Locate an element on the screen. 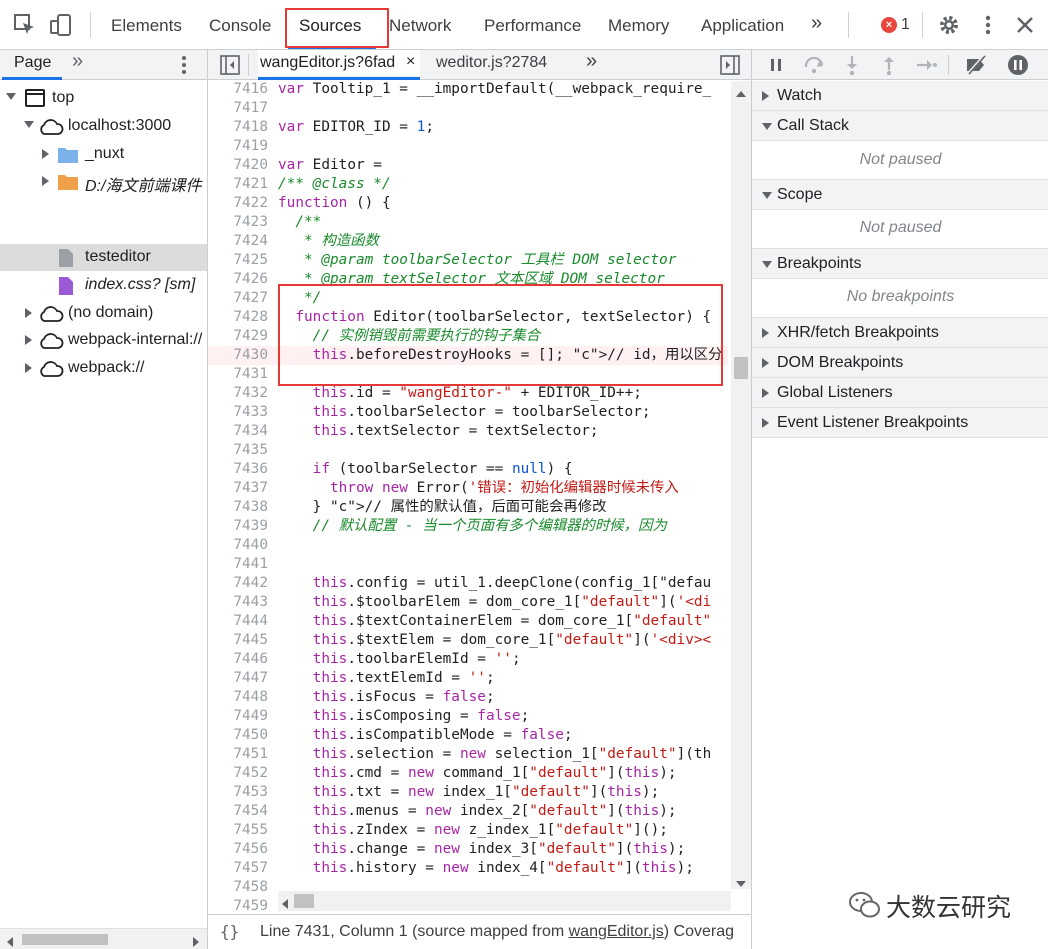 The height and width of the screenshot is (949, 1048). scrollbar-thumb is located at coordinates (65, 939).